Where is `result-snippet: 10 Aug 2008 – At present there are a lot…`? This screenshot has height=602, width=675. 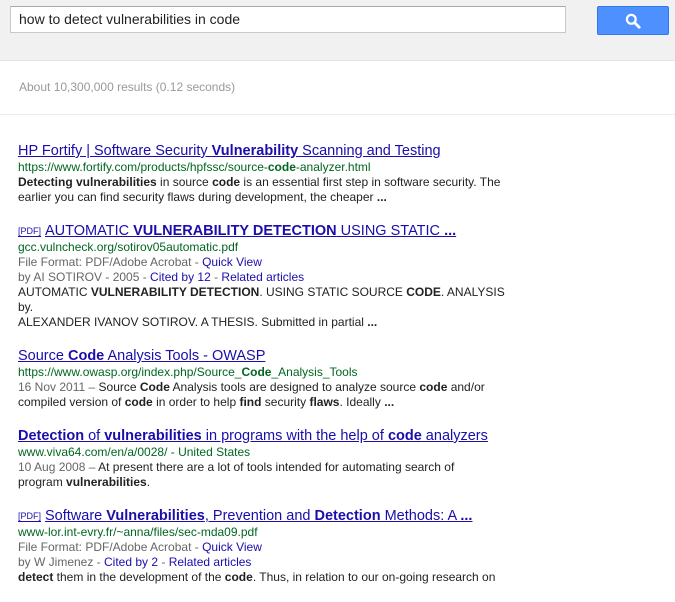 result-snippet: 10 Aug 2008 – At present there are a lot… is located at coordinates (268, 467).